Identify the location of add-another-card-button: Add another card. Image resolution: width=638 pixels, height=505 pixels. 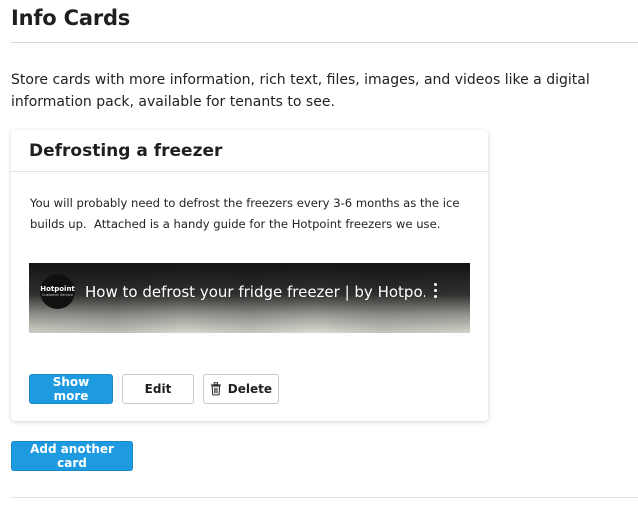
(72, 456).